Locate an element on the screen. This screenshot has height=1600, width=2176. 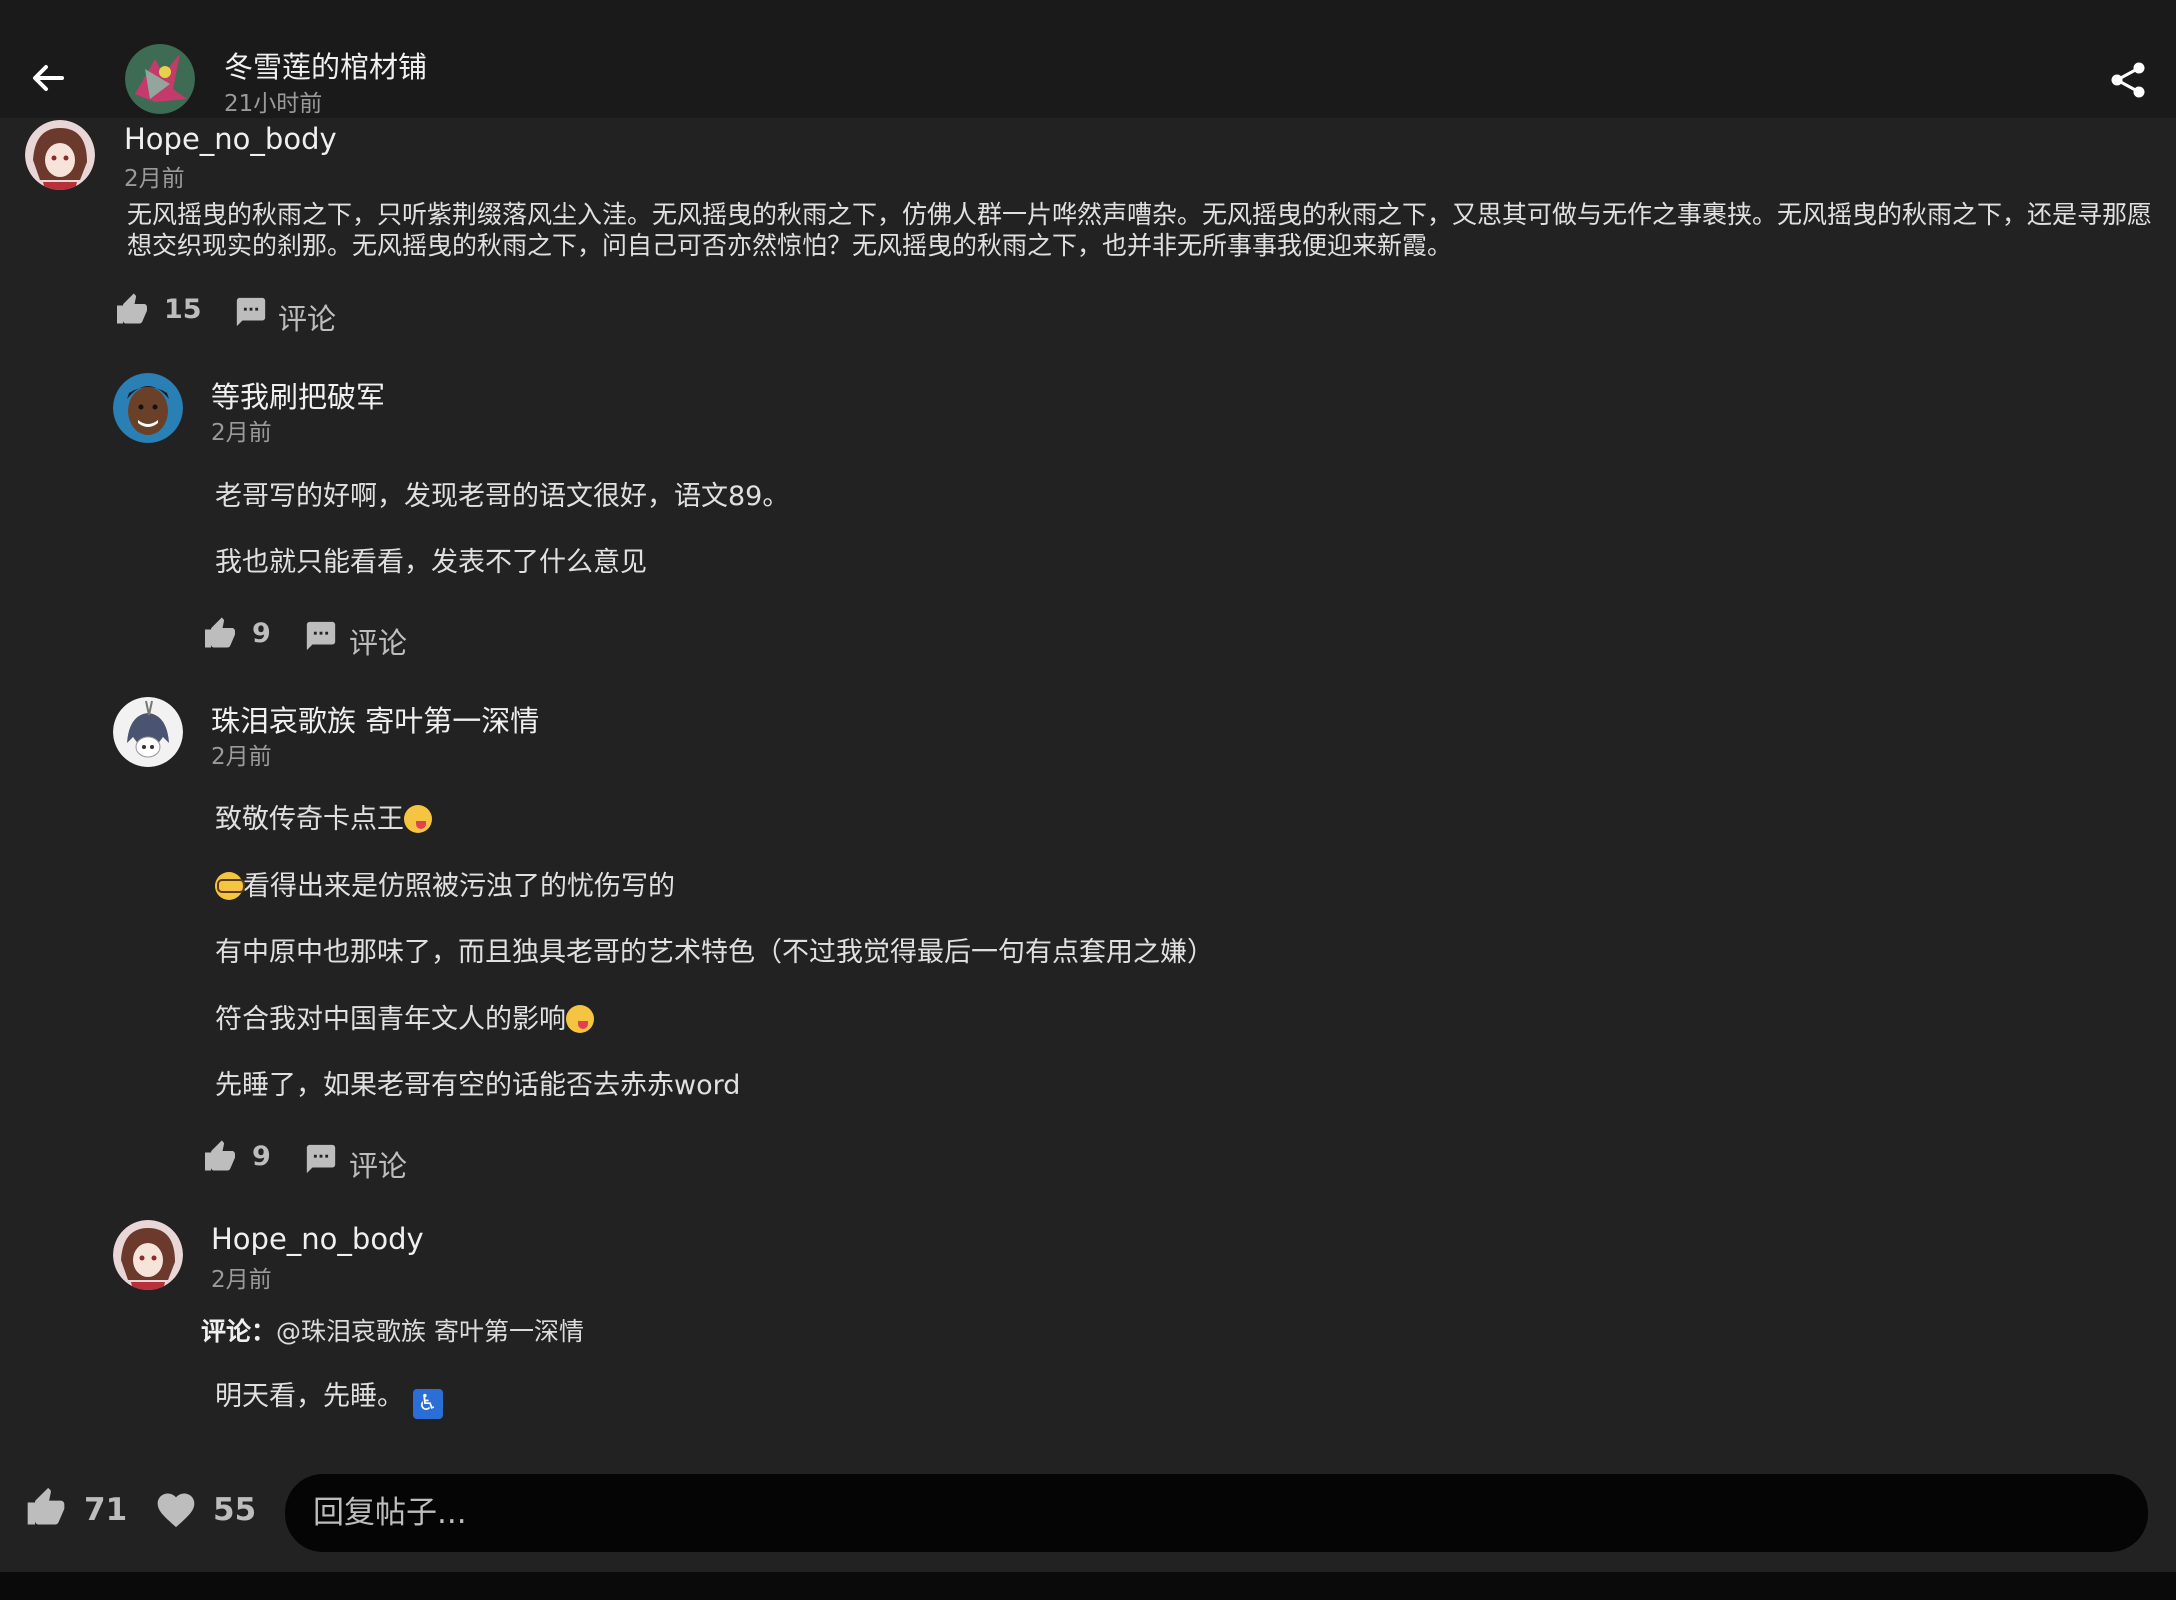
username: 珠泪哀歌族 寄叶第一深情 is located at coordinates (375, 719).